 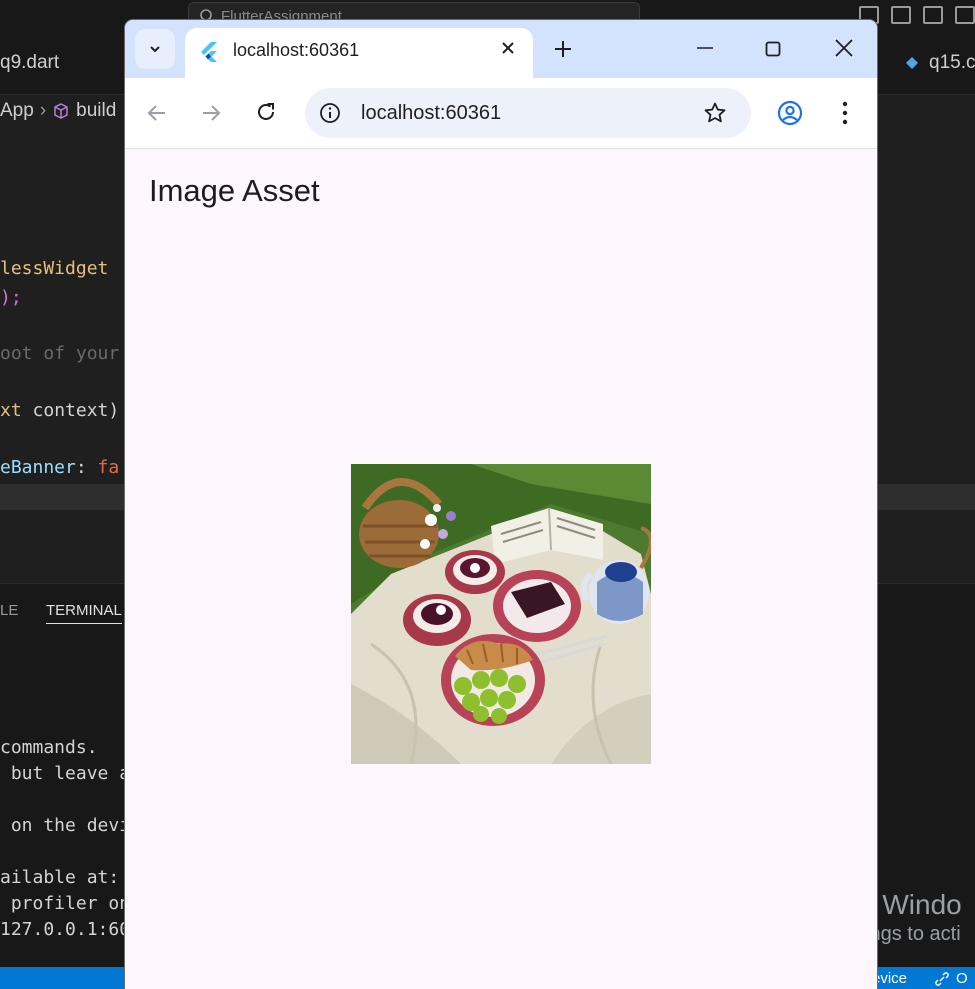 What do you see at coordinates (234, 190) in the screenshot?
I see `app-bar-title: Image Asset` at bounding box center [234, 190].